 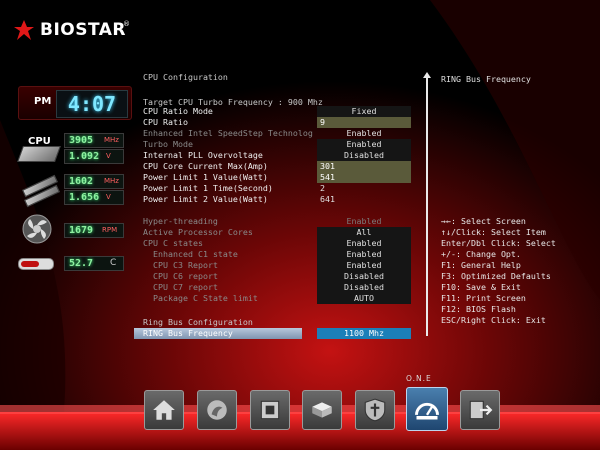 What do you see at coordinates (43, 101) in the screenshot?
I see `clock-ampm: PM` at bounding box center [43, 101].